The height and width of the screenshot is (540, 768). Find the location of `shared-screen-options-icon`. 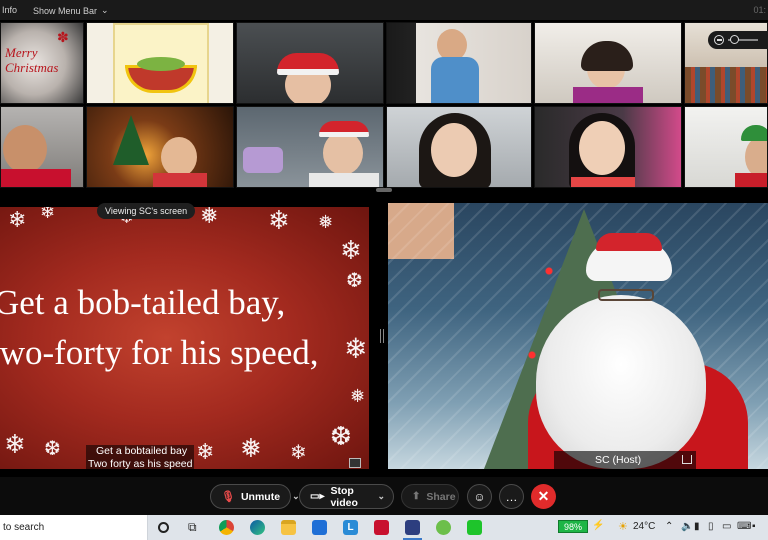

shared-screen-options-icon is located at coordinates (355, 463).